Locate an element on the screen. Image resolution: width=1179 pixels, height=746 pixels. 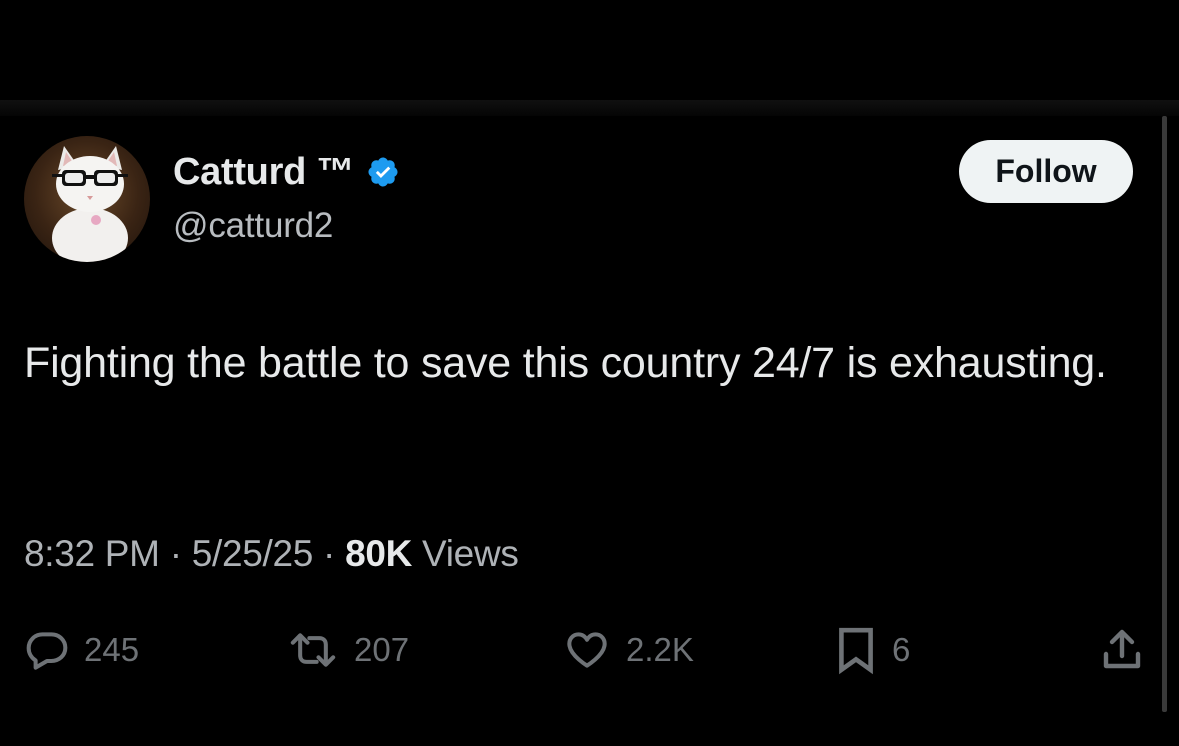
share-button is located at coordinates (1122, 650).